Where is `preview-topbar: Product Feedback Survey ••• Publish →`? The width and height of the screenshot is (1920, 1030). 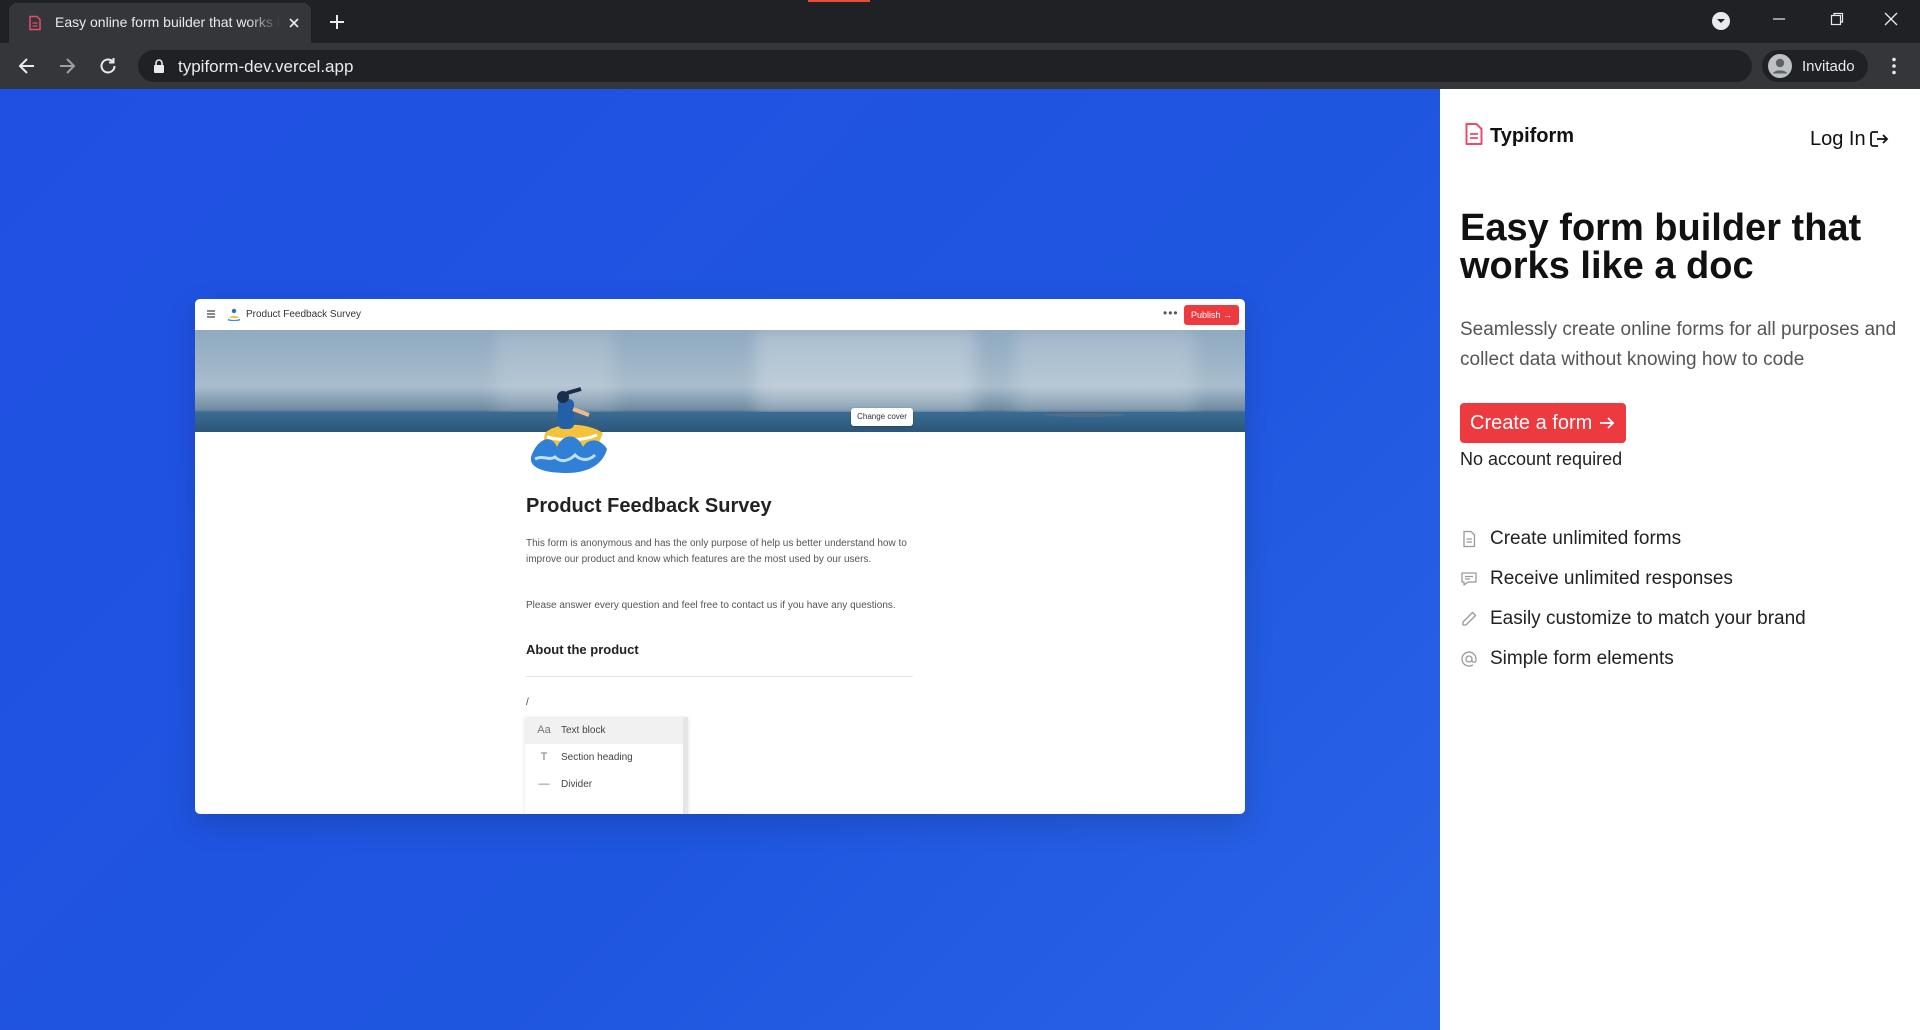 preview-topbar: Product Feedback Survey ••• Publish → is located at coordinates (720, 314).